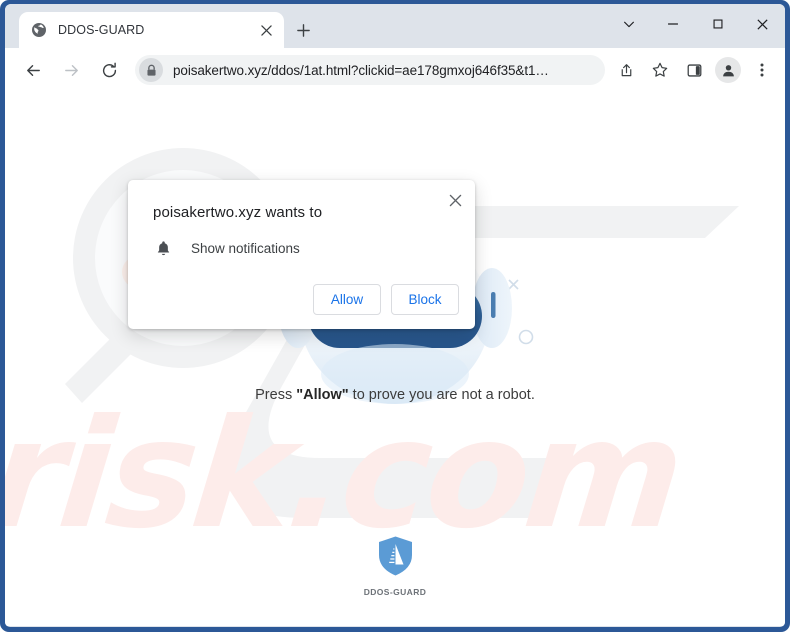 The height and width of the screenshot is (632, 790). Describe the element at coordinates (395, 26) in the screenshot. I see `tab-strip: DDOS-GUARD` at that location.